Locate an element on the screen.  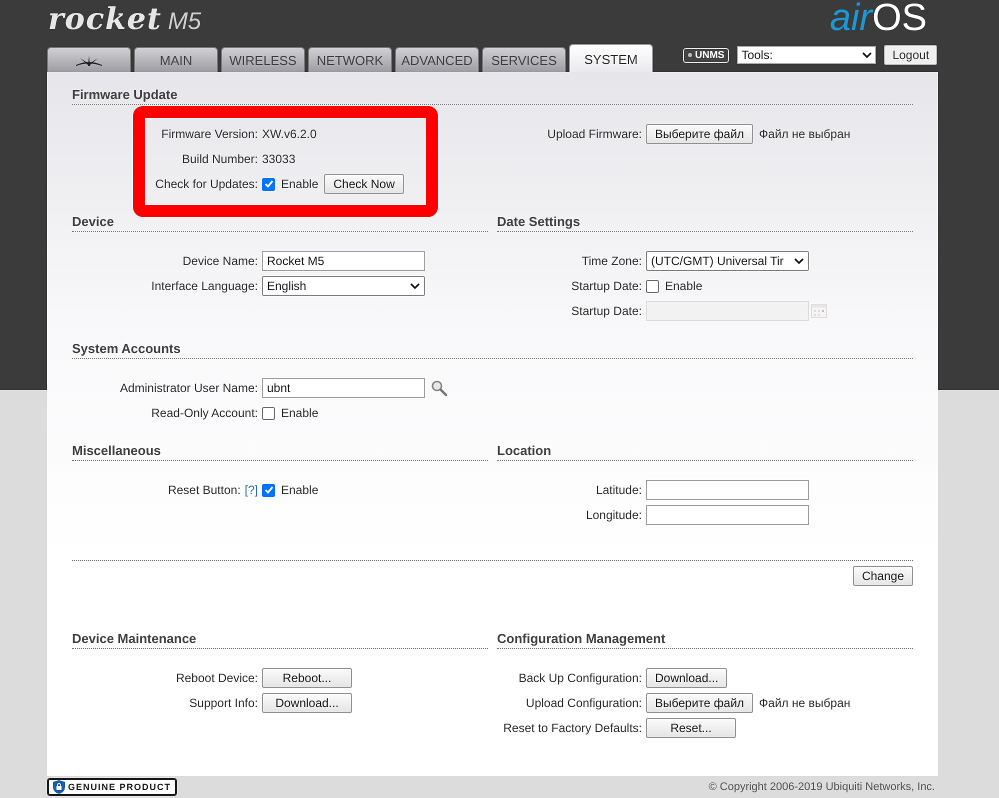
tab: ADVANCED is located at coordinates (437, 60).